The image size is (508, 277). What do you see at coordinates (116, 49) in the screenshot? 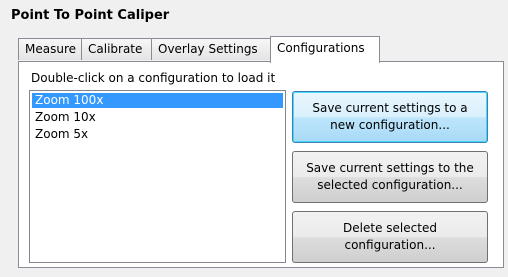
I see `tab-calibrate: Calibrate` at bounding box center [116, 49].